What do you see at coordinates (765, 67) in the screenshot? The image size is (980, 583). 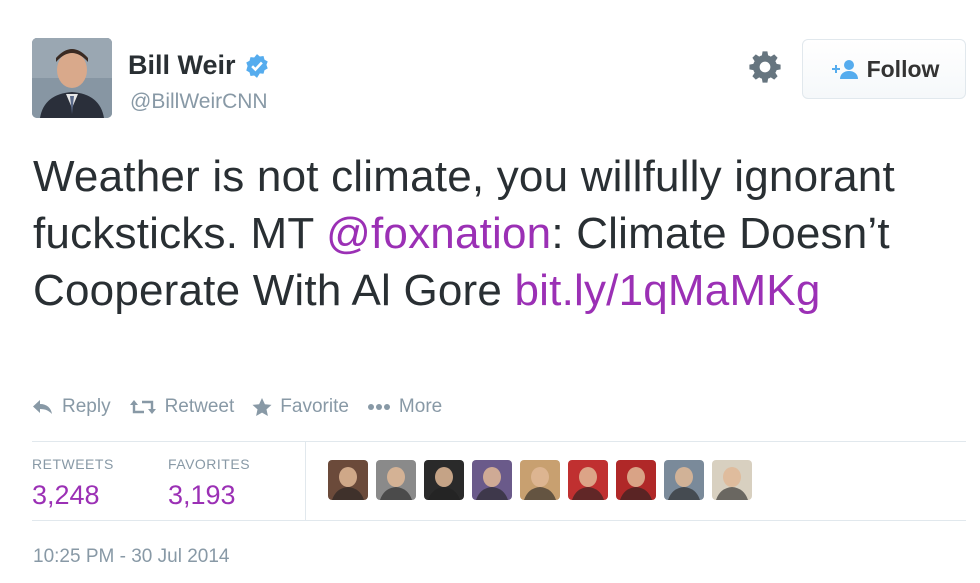 I see `gear-icon` at bounding box center [765, 67].